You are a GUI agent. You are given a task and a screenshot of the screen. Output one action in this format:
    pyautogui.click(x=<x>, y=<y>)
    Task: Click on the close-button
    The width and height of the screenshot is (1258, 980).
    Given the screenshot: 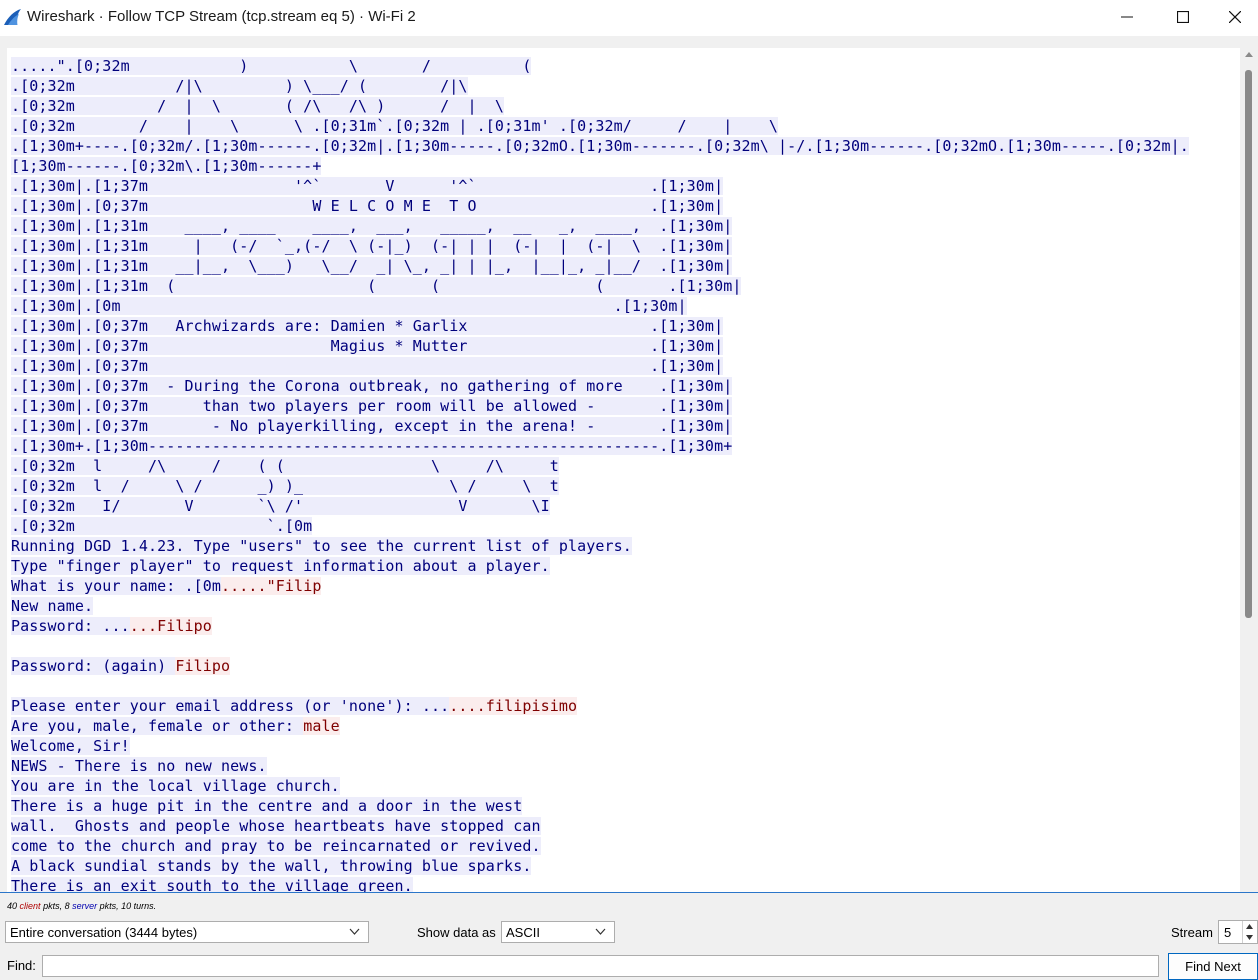 What is the action you would take?
    pyautogui.click(x=1235, y=17)
    